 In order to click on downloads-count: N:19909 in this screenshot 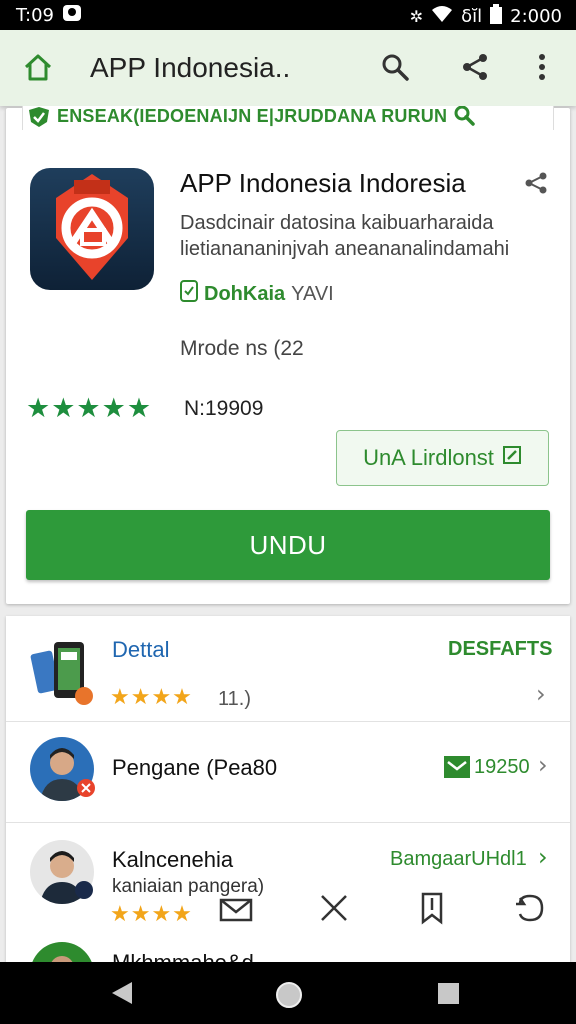, I will do `click(224, 408)`.